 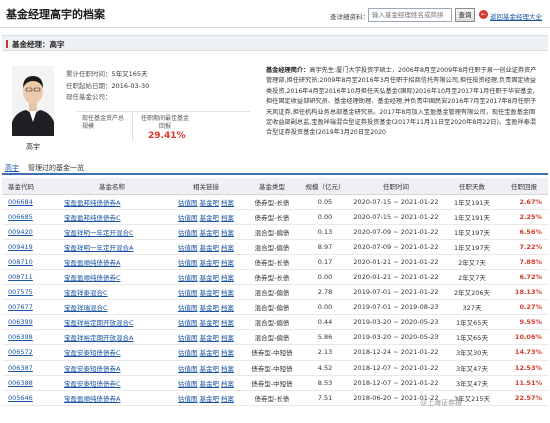 What do you see at coordinates (524, 247) in the screenshot?
I see `tenure-return: 7.22%` at bounding box center [524, 247].